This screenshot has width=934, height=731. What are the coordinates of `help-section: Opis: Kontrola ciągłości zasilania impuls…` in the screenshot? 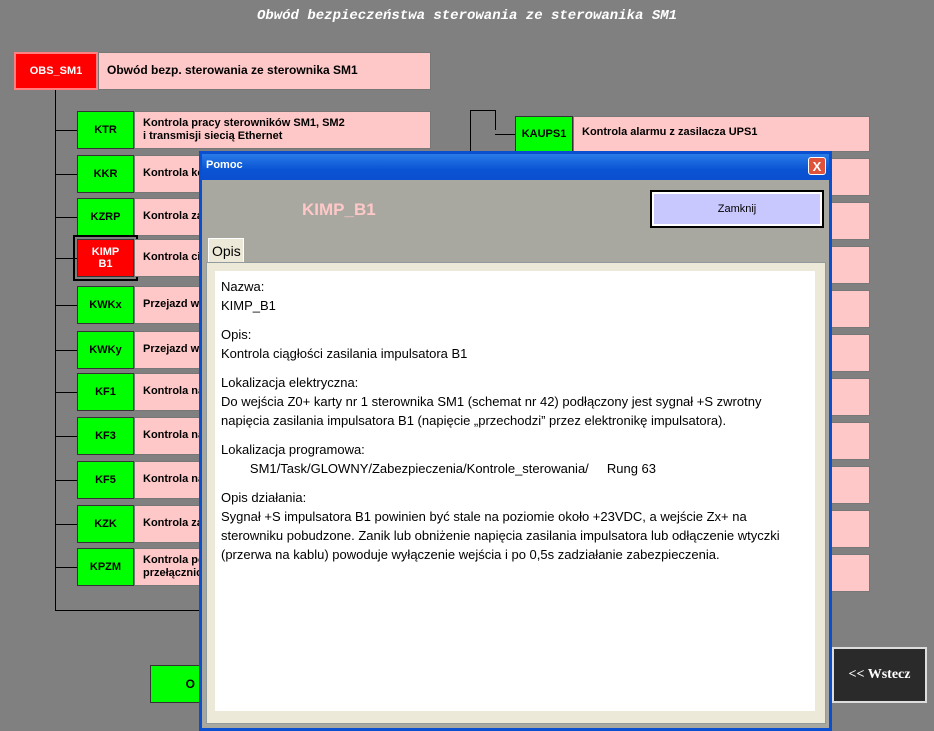 It's located at (515, 344).